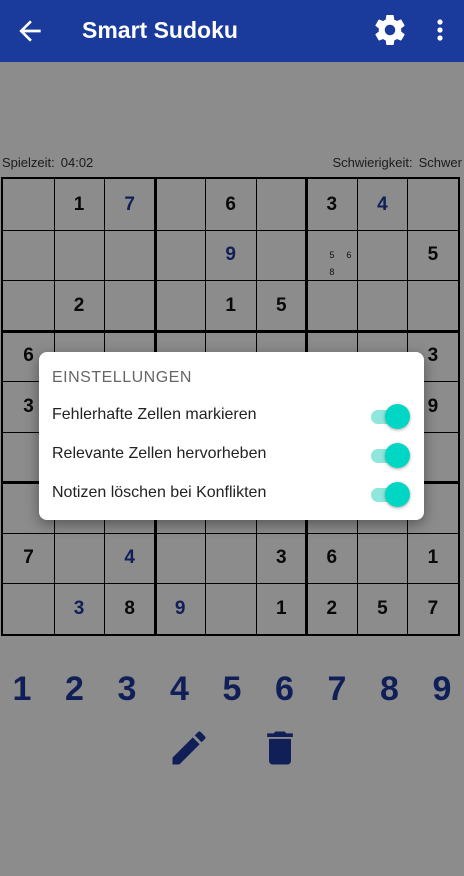 Image resolution: width=464 pixels, height=876 pixels. I want to click on option-label: Notizen löschen bei Konflikten, so click(159, 492).